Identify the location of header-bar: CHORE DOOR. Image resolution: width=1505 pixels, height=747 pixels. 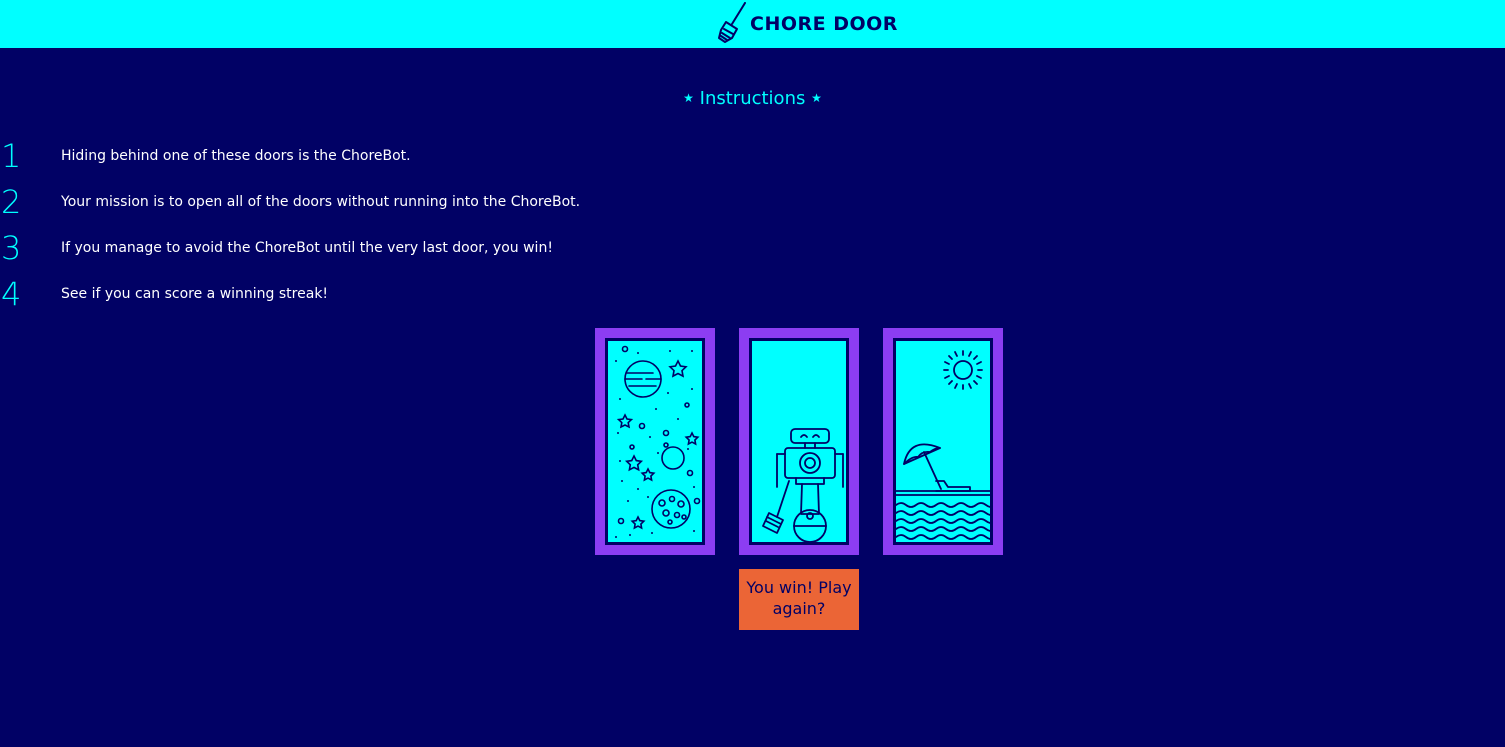
(752, 24).